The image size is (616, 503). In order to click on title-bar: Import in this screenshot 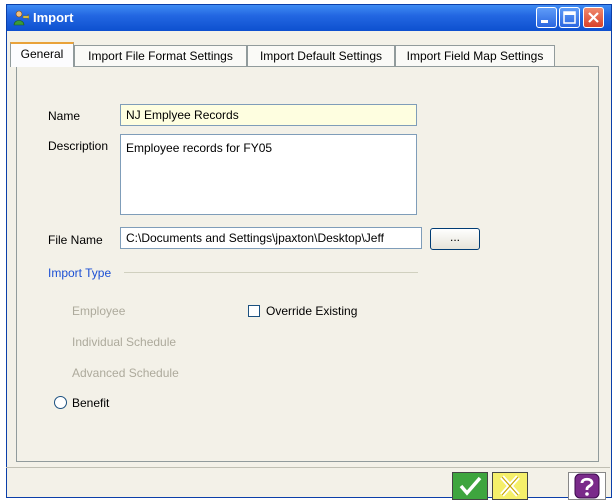, I will do `click(309, 18)`.